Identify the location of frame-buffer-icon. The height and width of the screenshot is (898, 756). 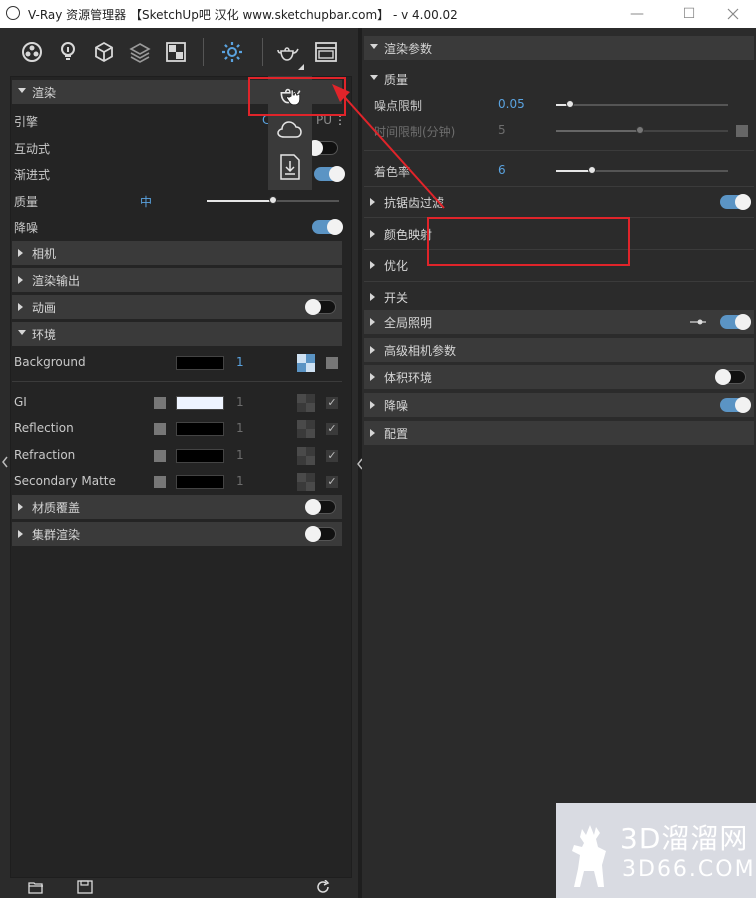
(326, 52).